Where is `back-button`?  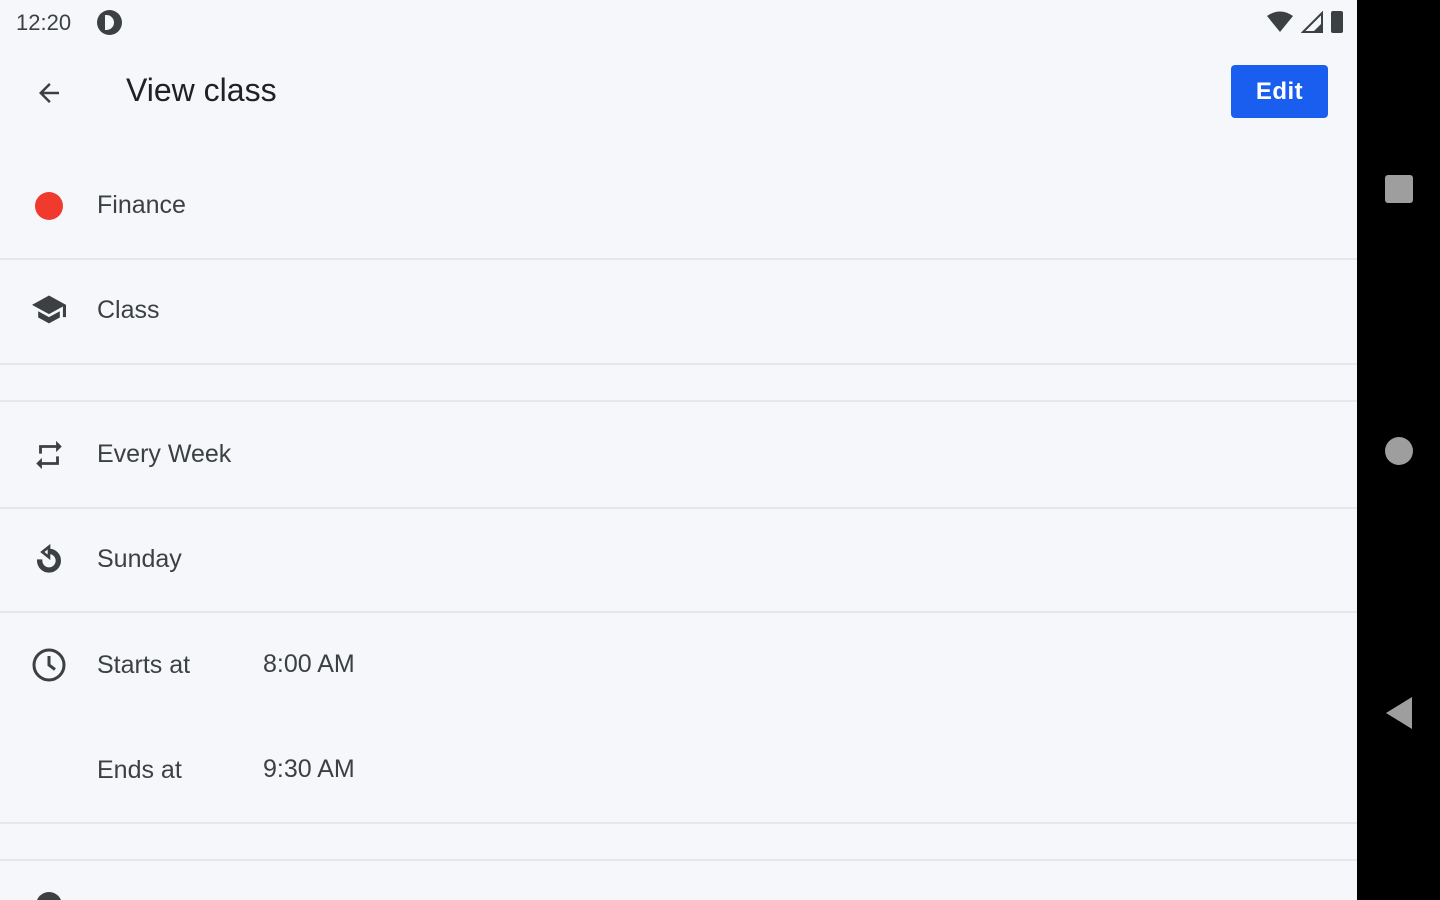 back-button is located at coordinates (49, 93).